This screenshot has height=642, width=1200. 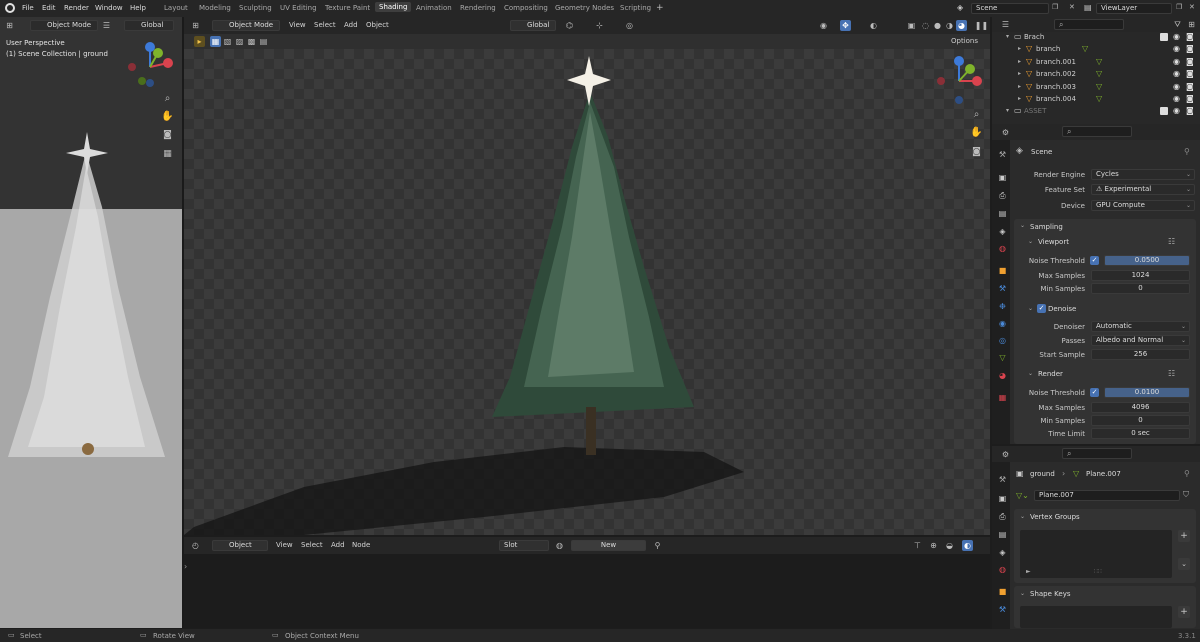 I want to click on scene-copy-icon: ❐, so click(x=1055, y=7).